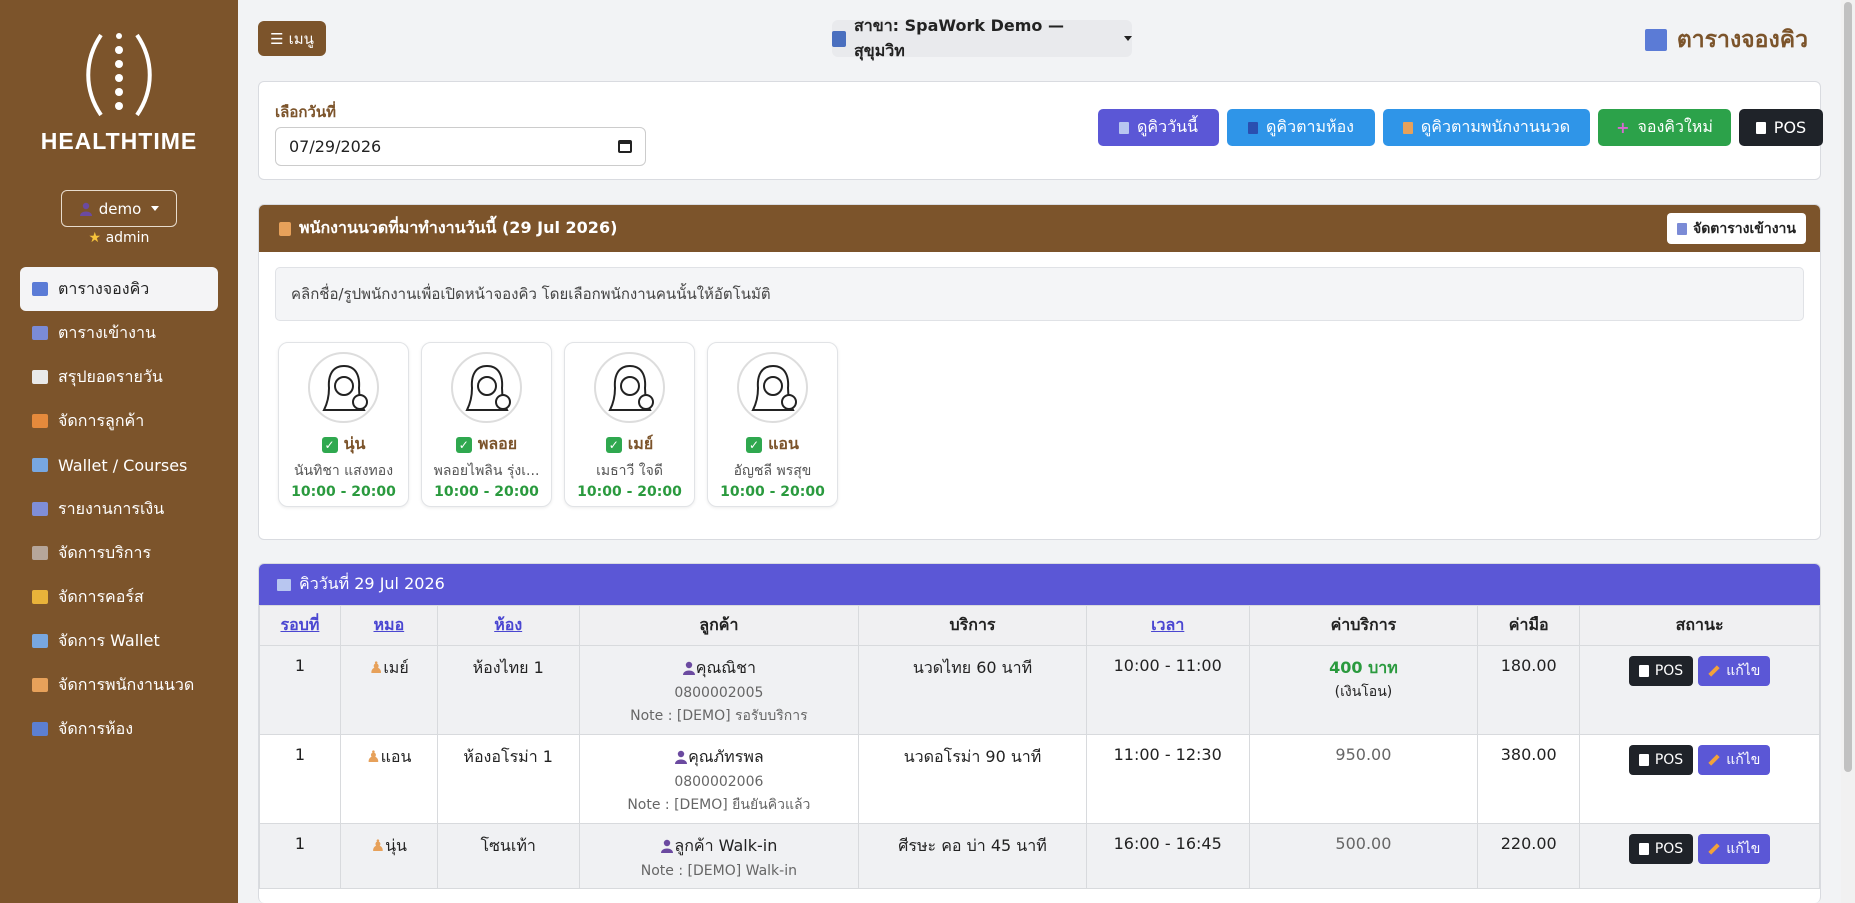 Image resolution: width=1855 pixels, height=903 pixels. Describe the element at coordinates (119, 465) in the screenshot. I see `sidebar-item-wallet-courses: Wallet / Courses` at that location.